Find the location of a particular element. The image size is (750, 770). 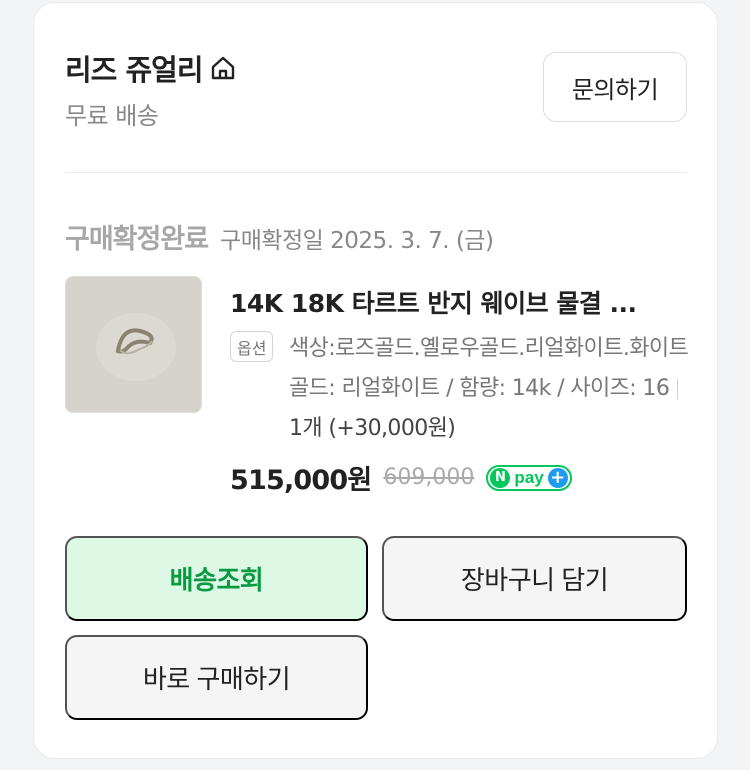

inquiry-button: 문의하기 is located at coordinates (615, 87).